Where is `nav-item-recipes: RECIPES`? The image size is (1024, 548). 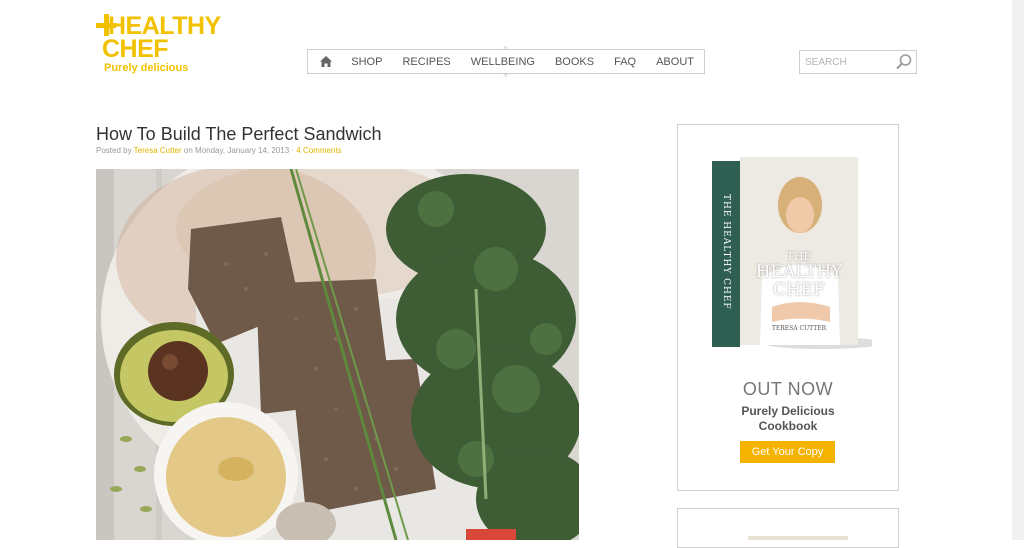
nav-item-recipes: RECIPES is located at coordinates (426, 62).